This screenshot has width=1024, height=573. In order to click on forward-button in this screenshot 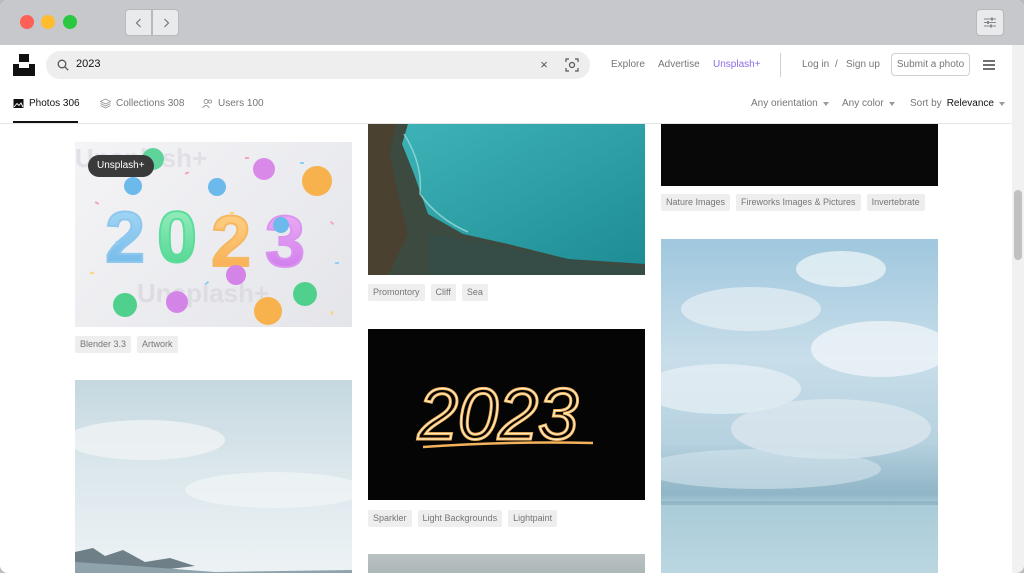, I will do `click(165, 22)`.